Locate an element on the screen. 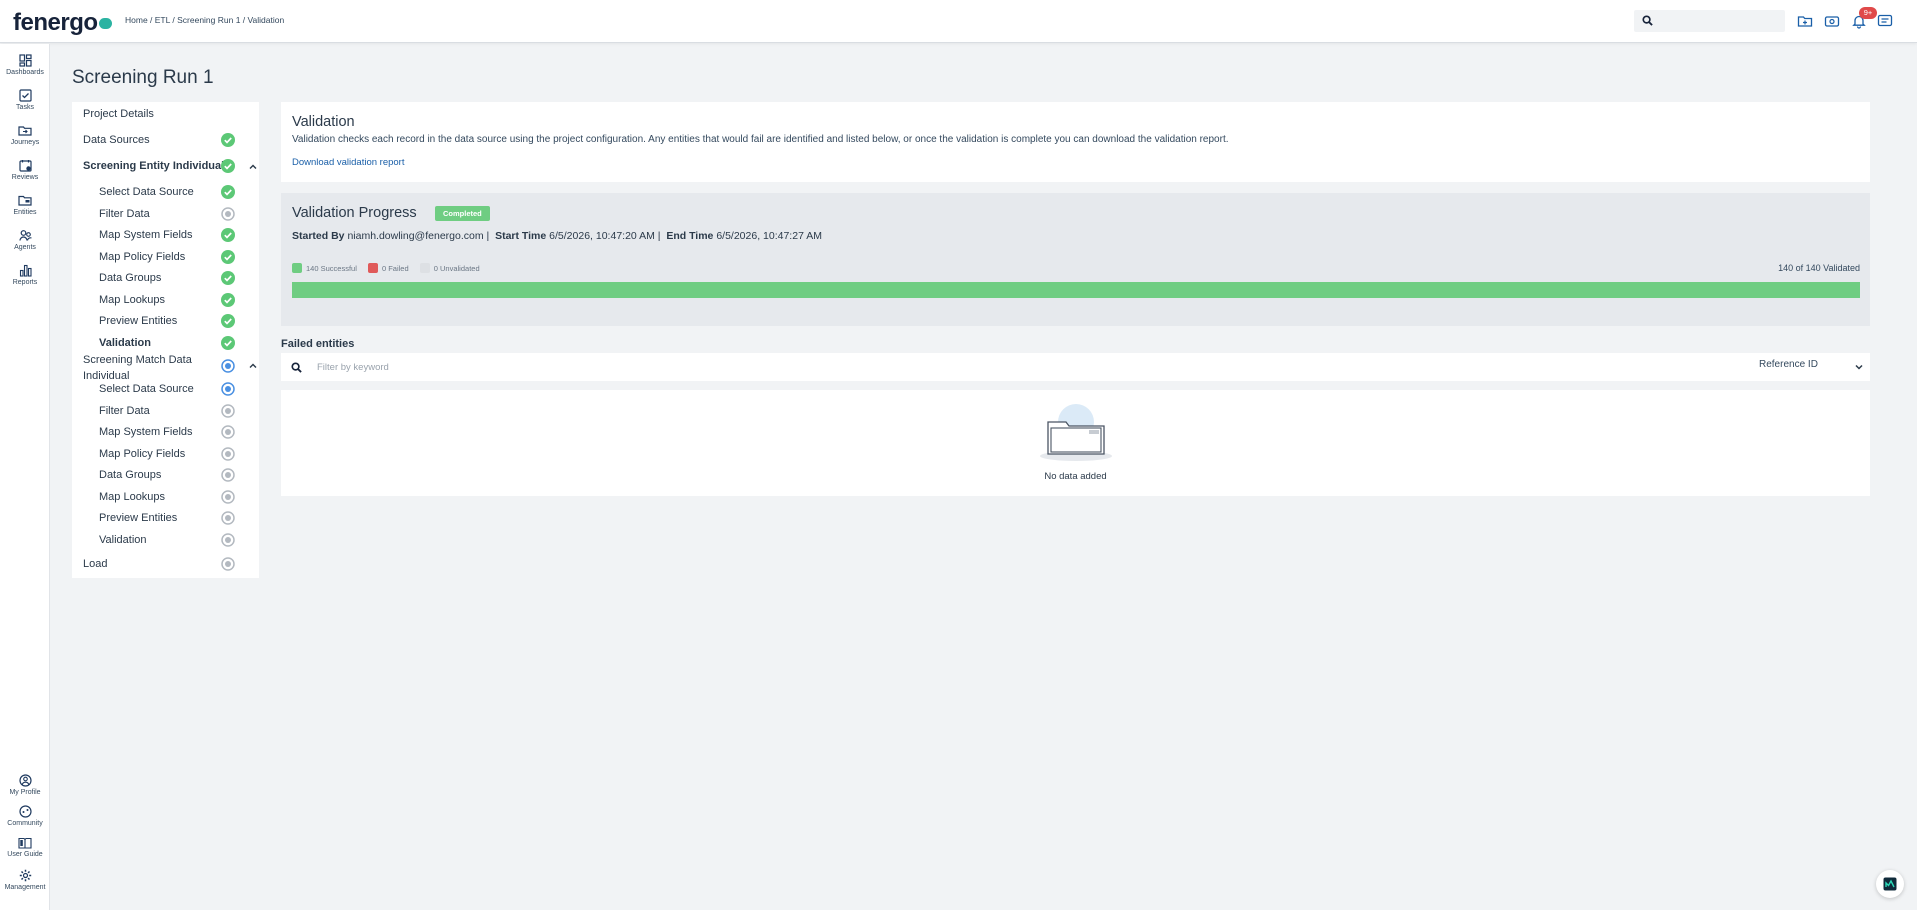 The width and height of the screenshot is (1917, 910). nav-label: Tasks is located at coordinates (25, 107).